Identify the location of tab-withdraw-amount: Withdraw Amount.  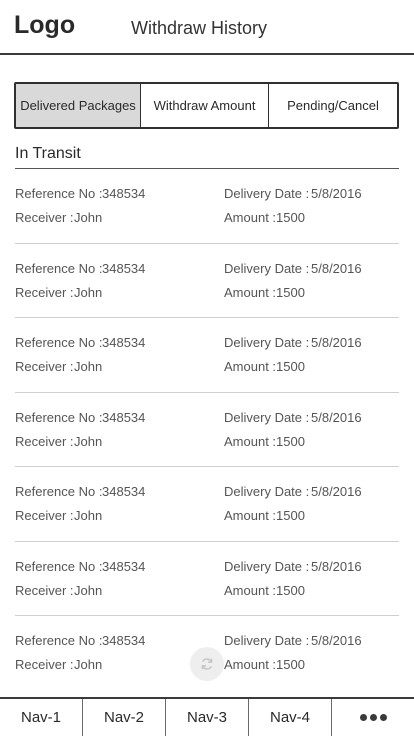
(205, 105).